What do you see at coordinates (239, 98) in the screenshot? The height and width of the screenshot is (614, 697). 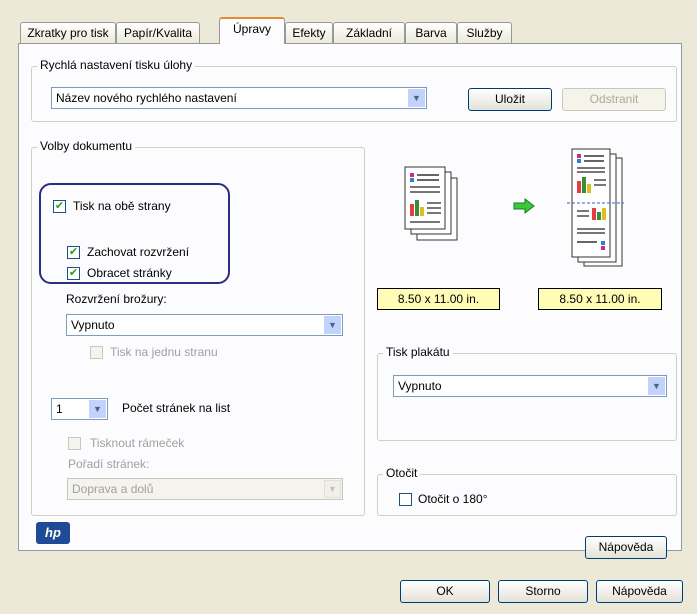 I see `quick-settings-select: Název nového rychlého nastavení ▼` at bounding box center [239, 98].